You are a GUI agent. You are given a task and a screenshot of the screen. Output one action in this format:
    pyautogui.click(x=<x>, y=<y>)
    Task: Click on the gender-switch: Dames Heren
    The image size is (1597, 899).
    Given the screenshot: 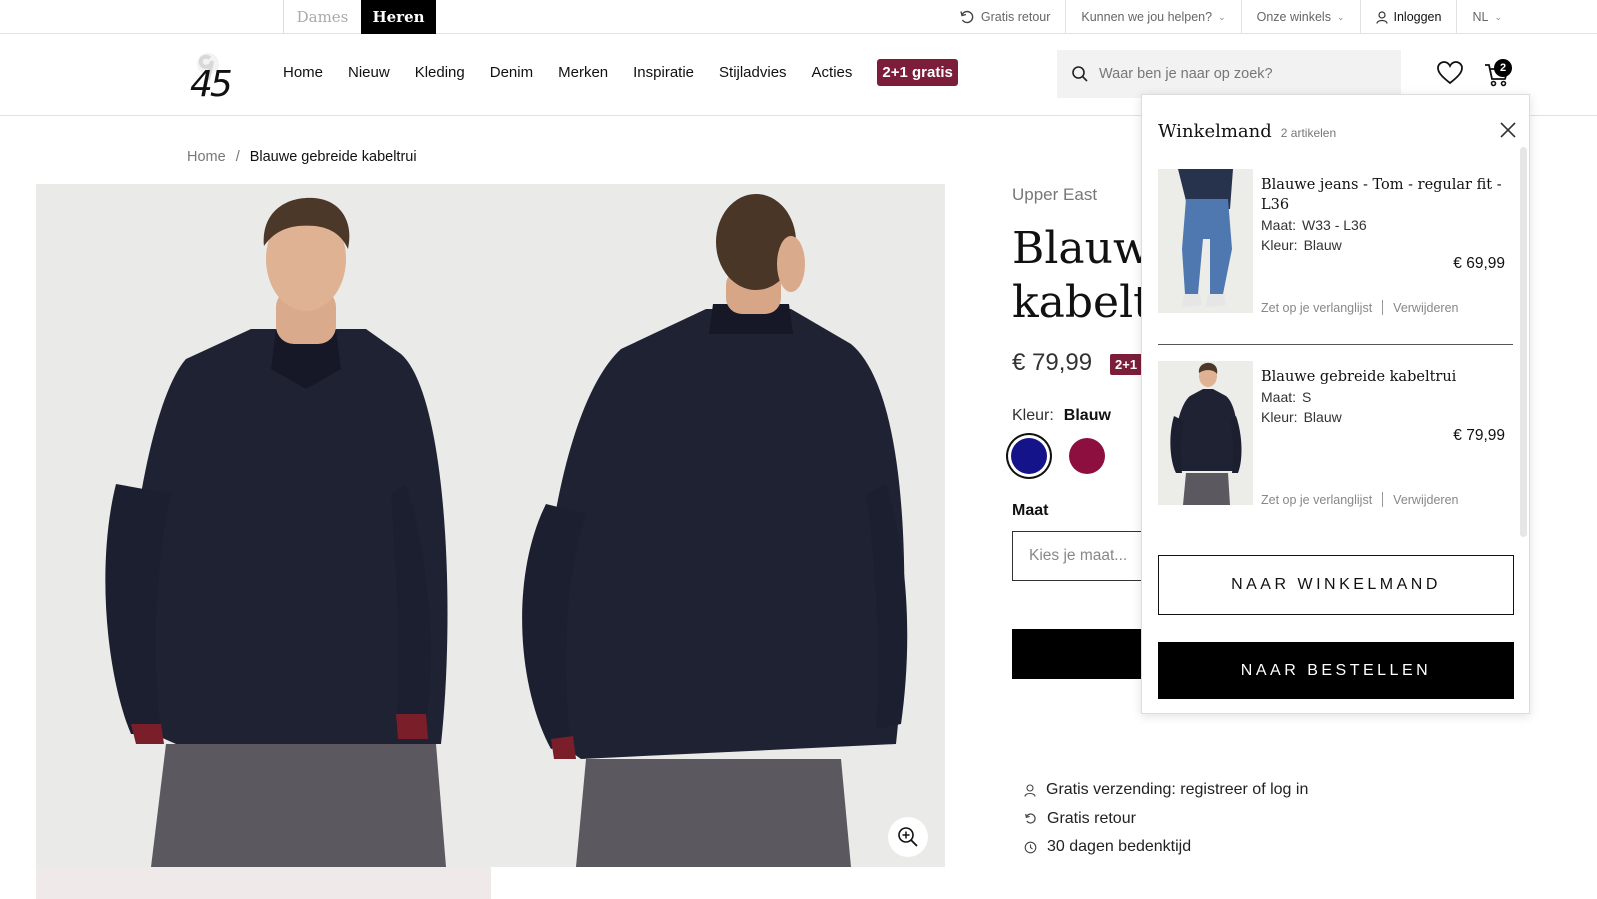 What is the action you would take?
    pyautogui.click(x=359, y=17)
    